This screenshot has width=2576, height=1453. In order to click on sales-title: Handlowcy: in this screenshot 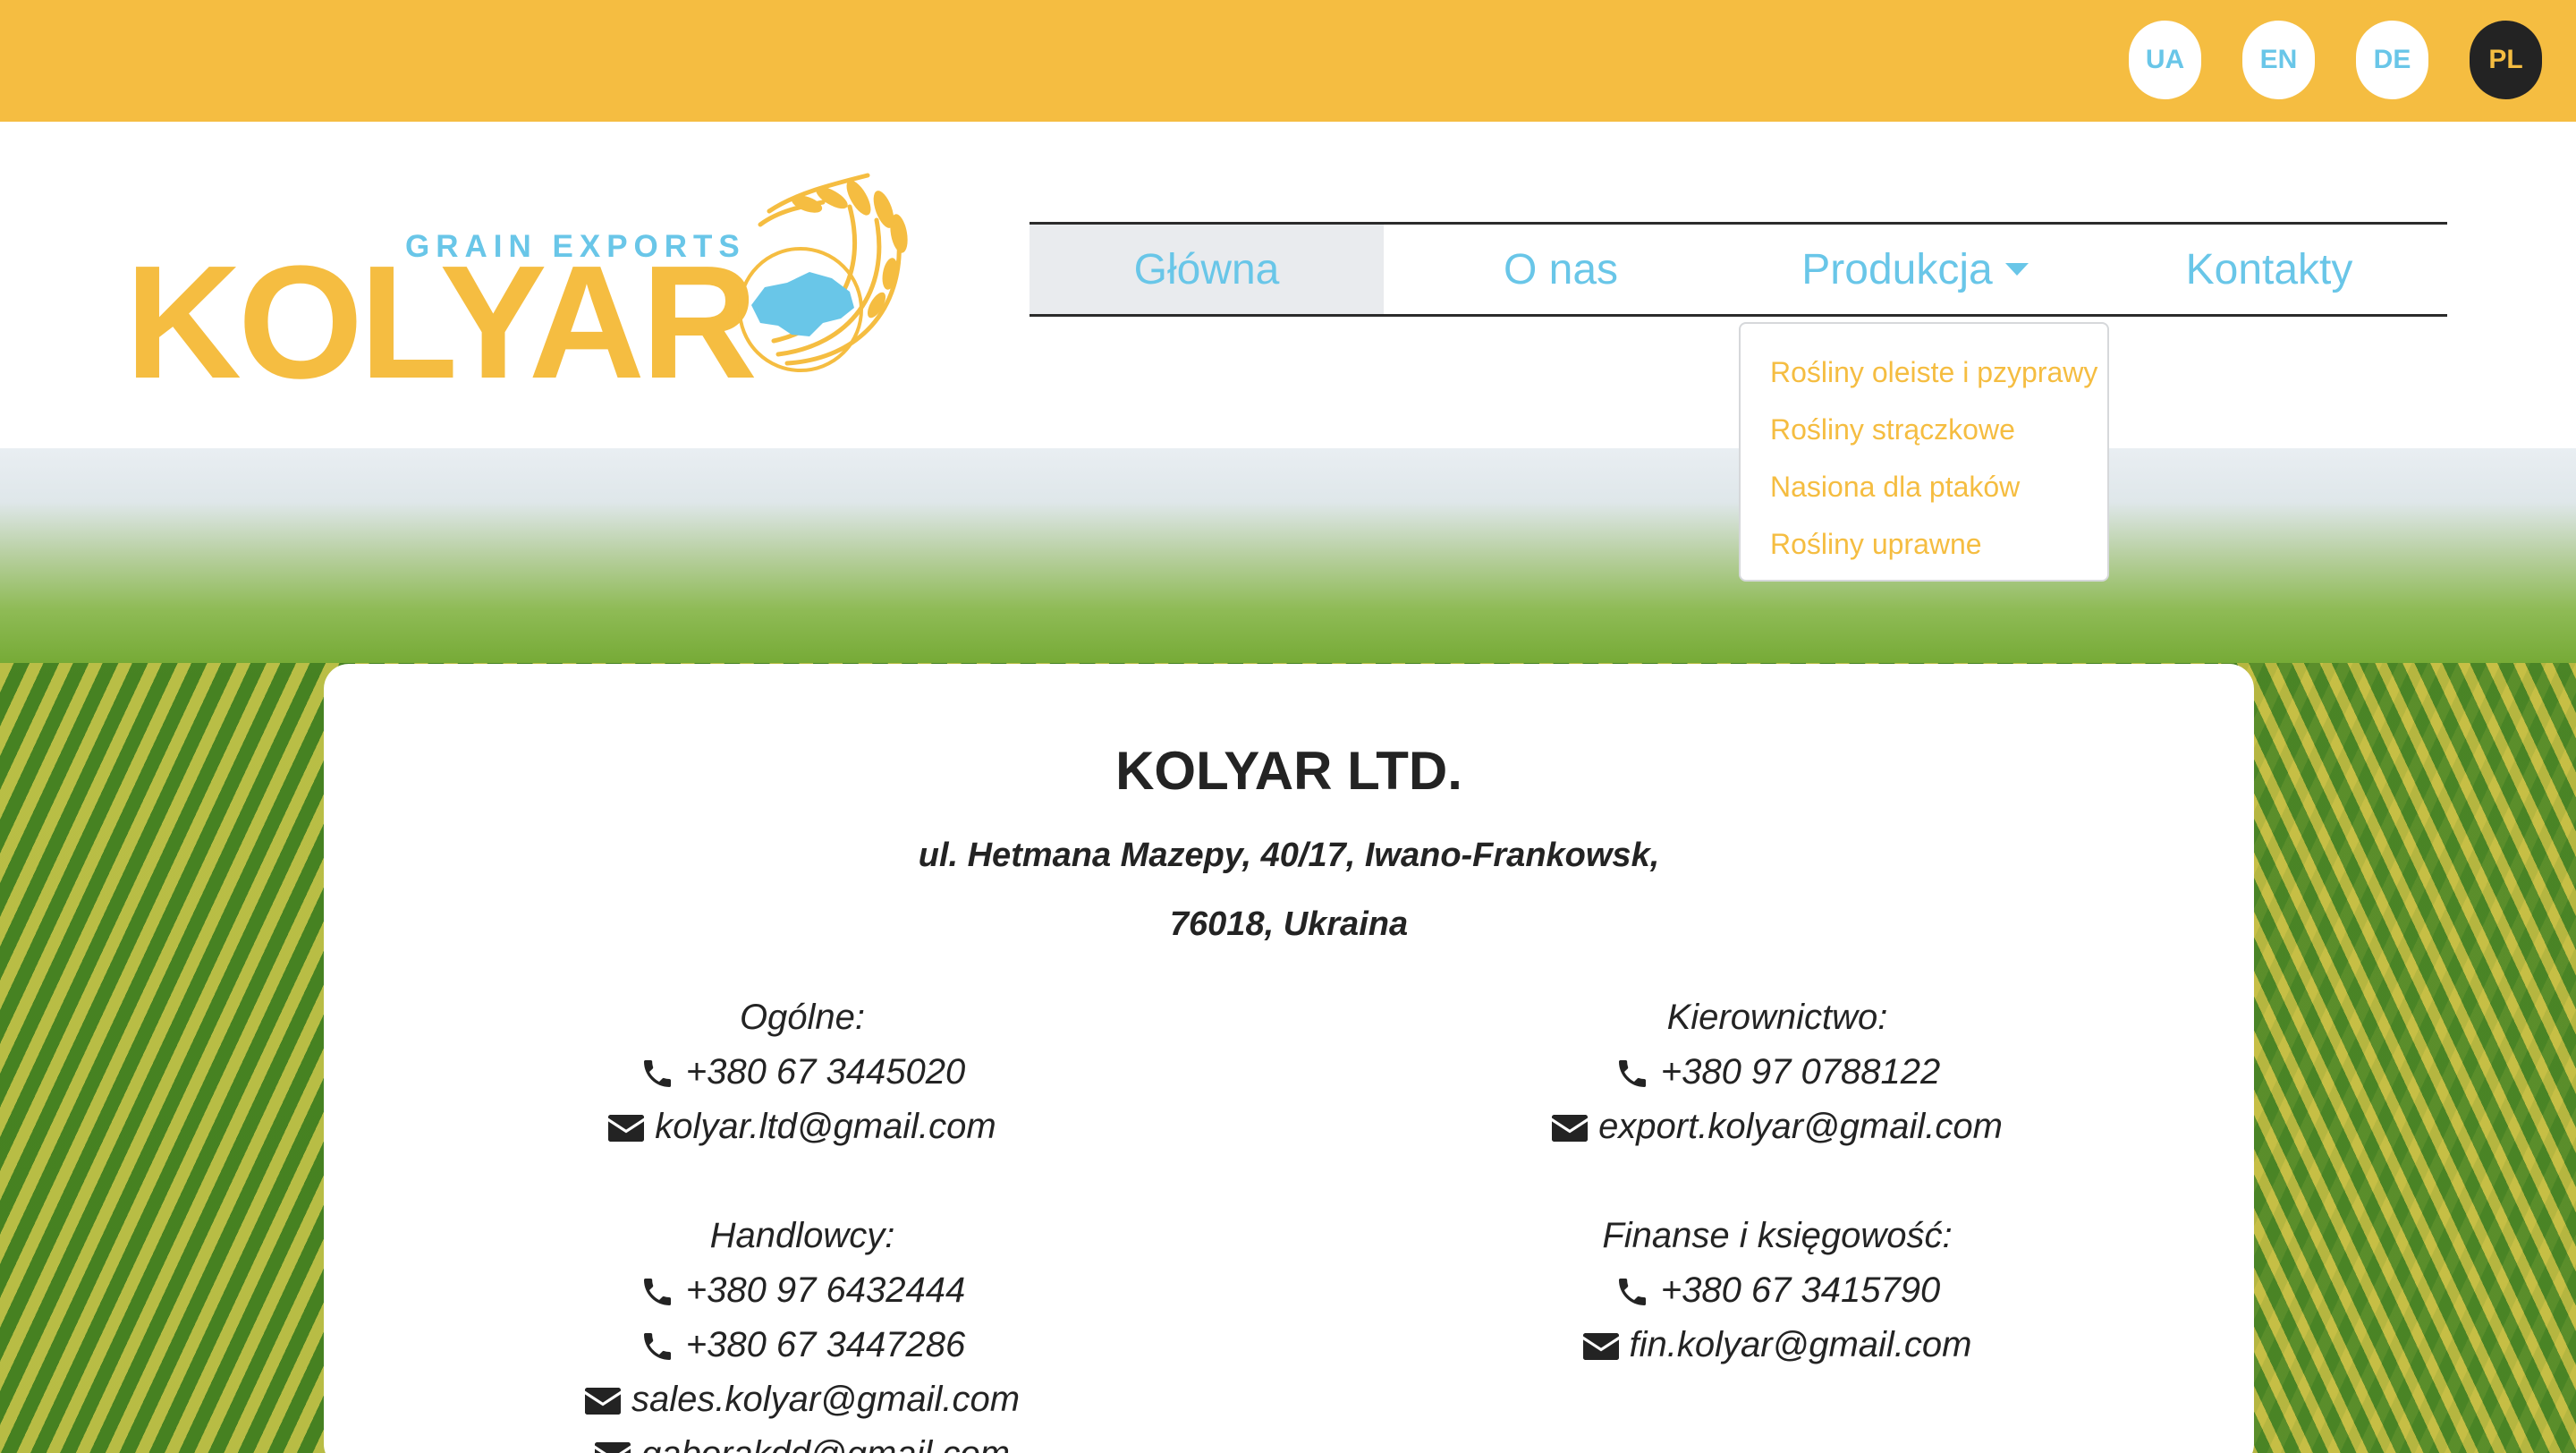, I will do `click(802, 1235)`.